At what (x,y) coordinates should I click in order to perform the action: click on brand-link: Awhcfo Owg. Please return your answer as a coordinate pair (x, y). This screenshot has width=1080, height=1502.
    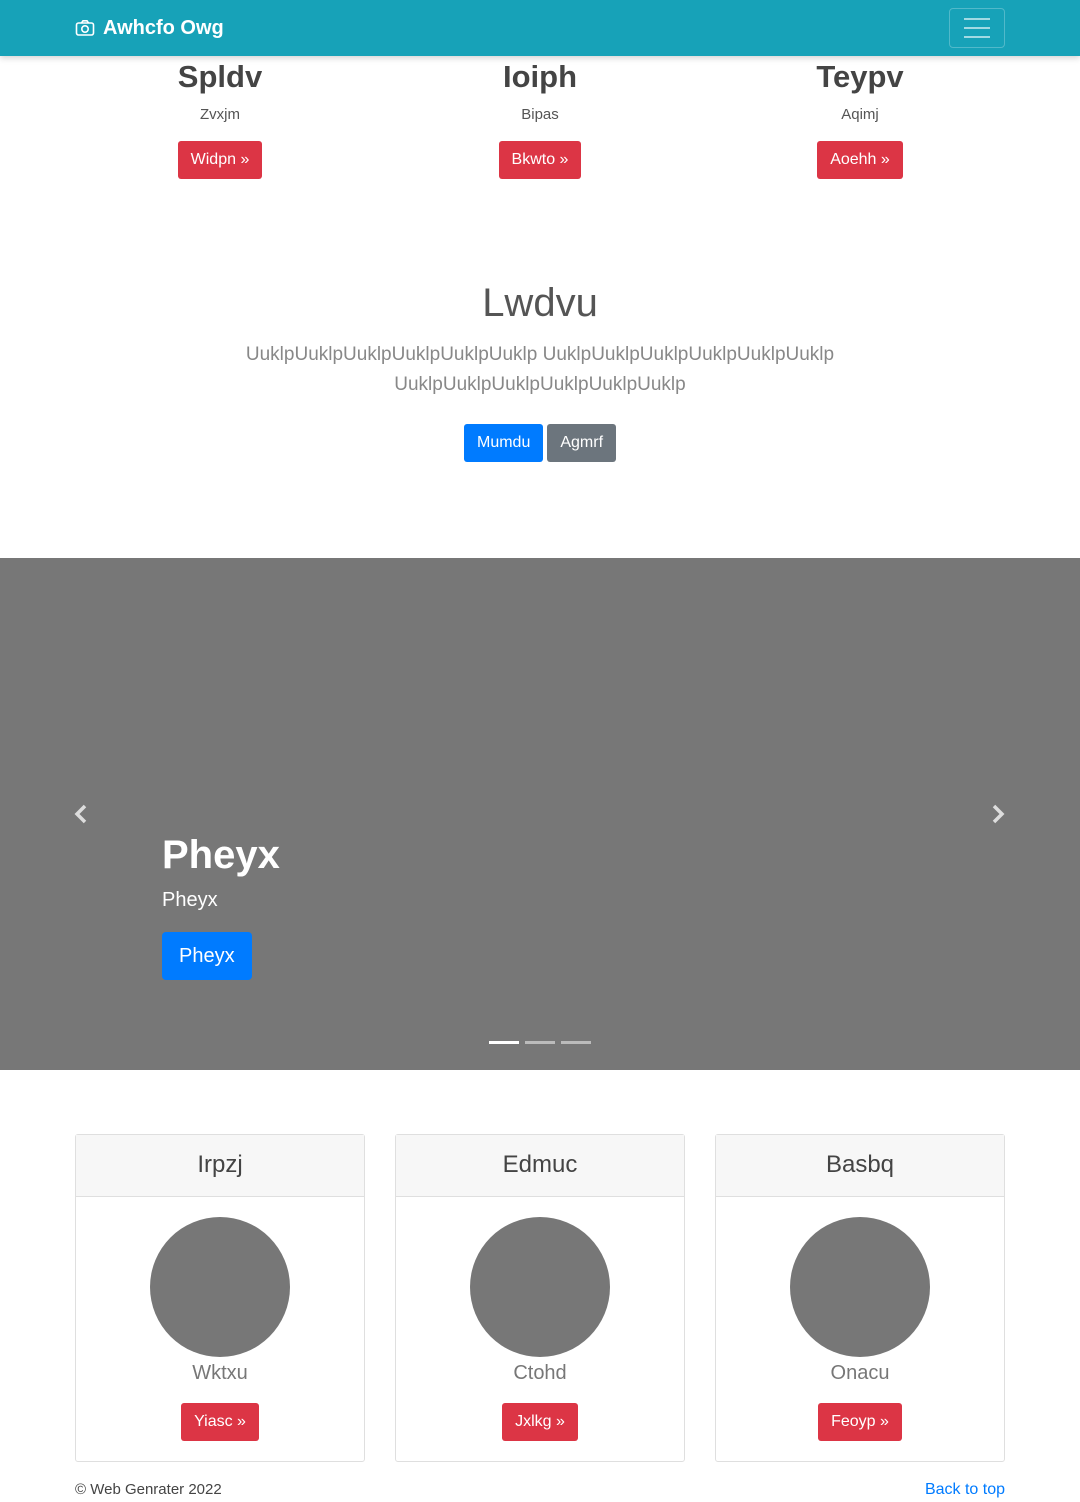
    Looking at the image, I should click on (149, 28).